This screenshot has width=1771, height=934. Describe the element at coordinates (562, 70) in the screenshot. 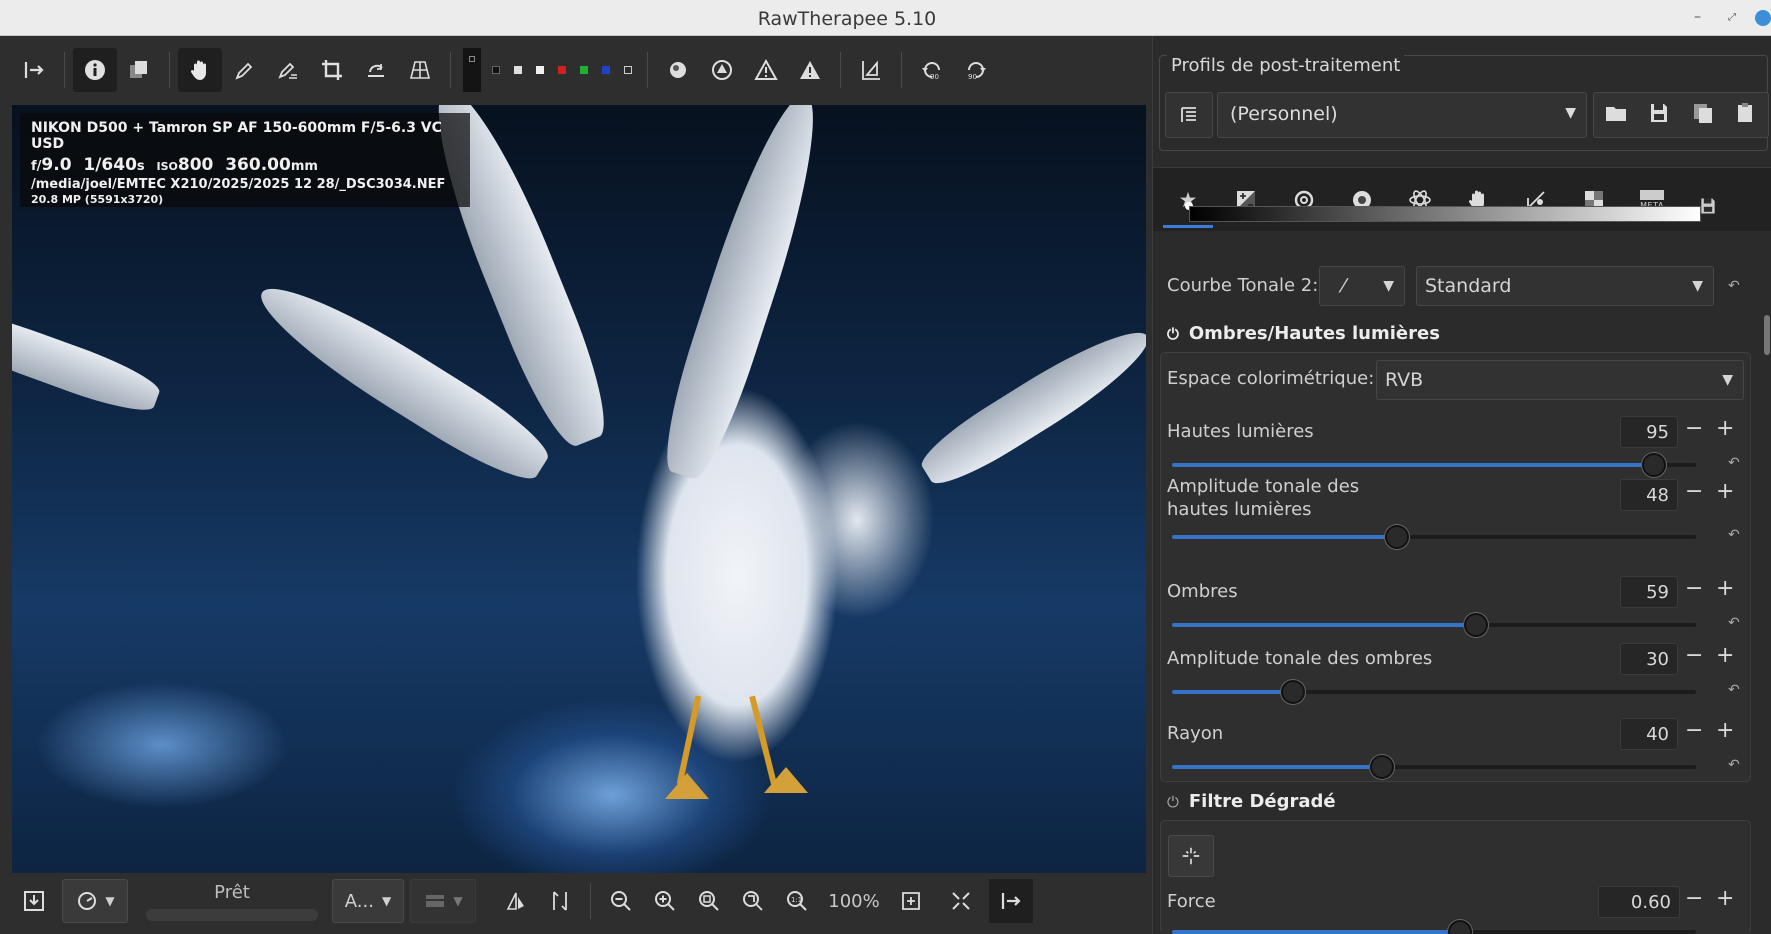

I see `preview-red-swatch` at that location.